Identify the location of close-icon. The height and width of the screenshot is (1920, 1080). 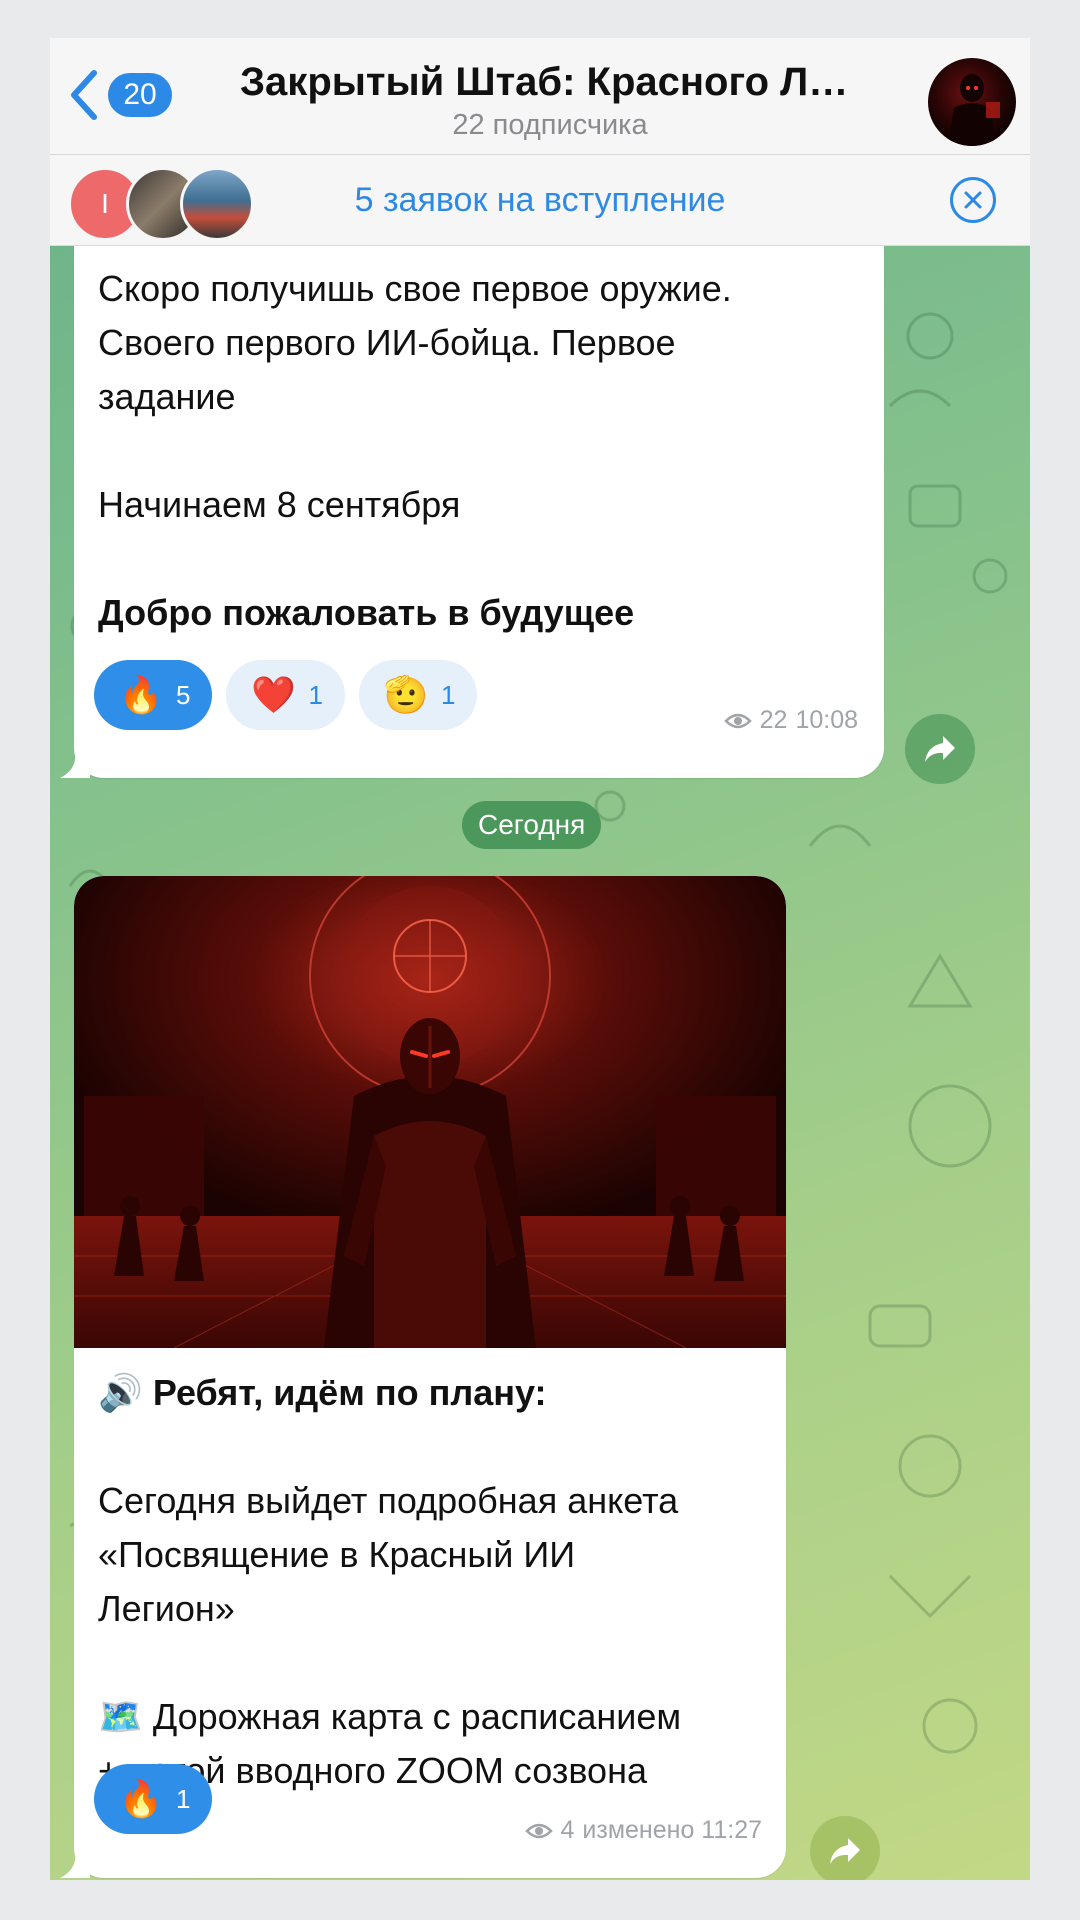
(973, 200).